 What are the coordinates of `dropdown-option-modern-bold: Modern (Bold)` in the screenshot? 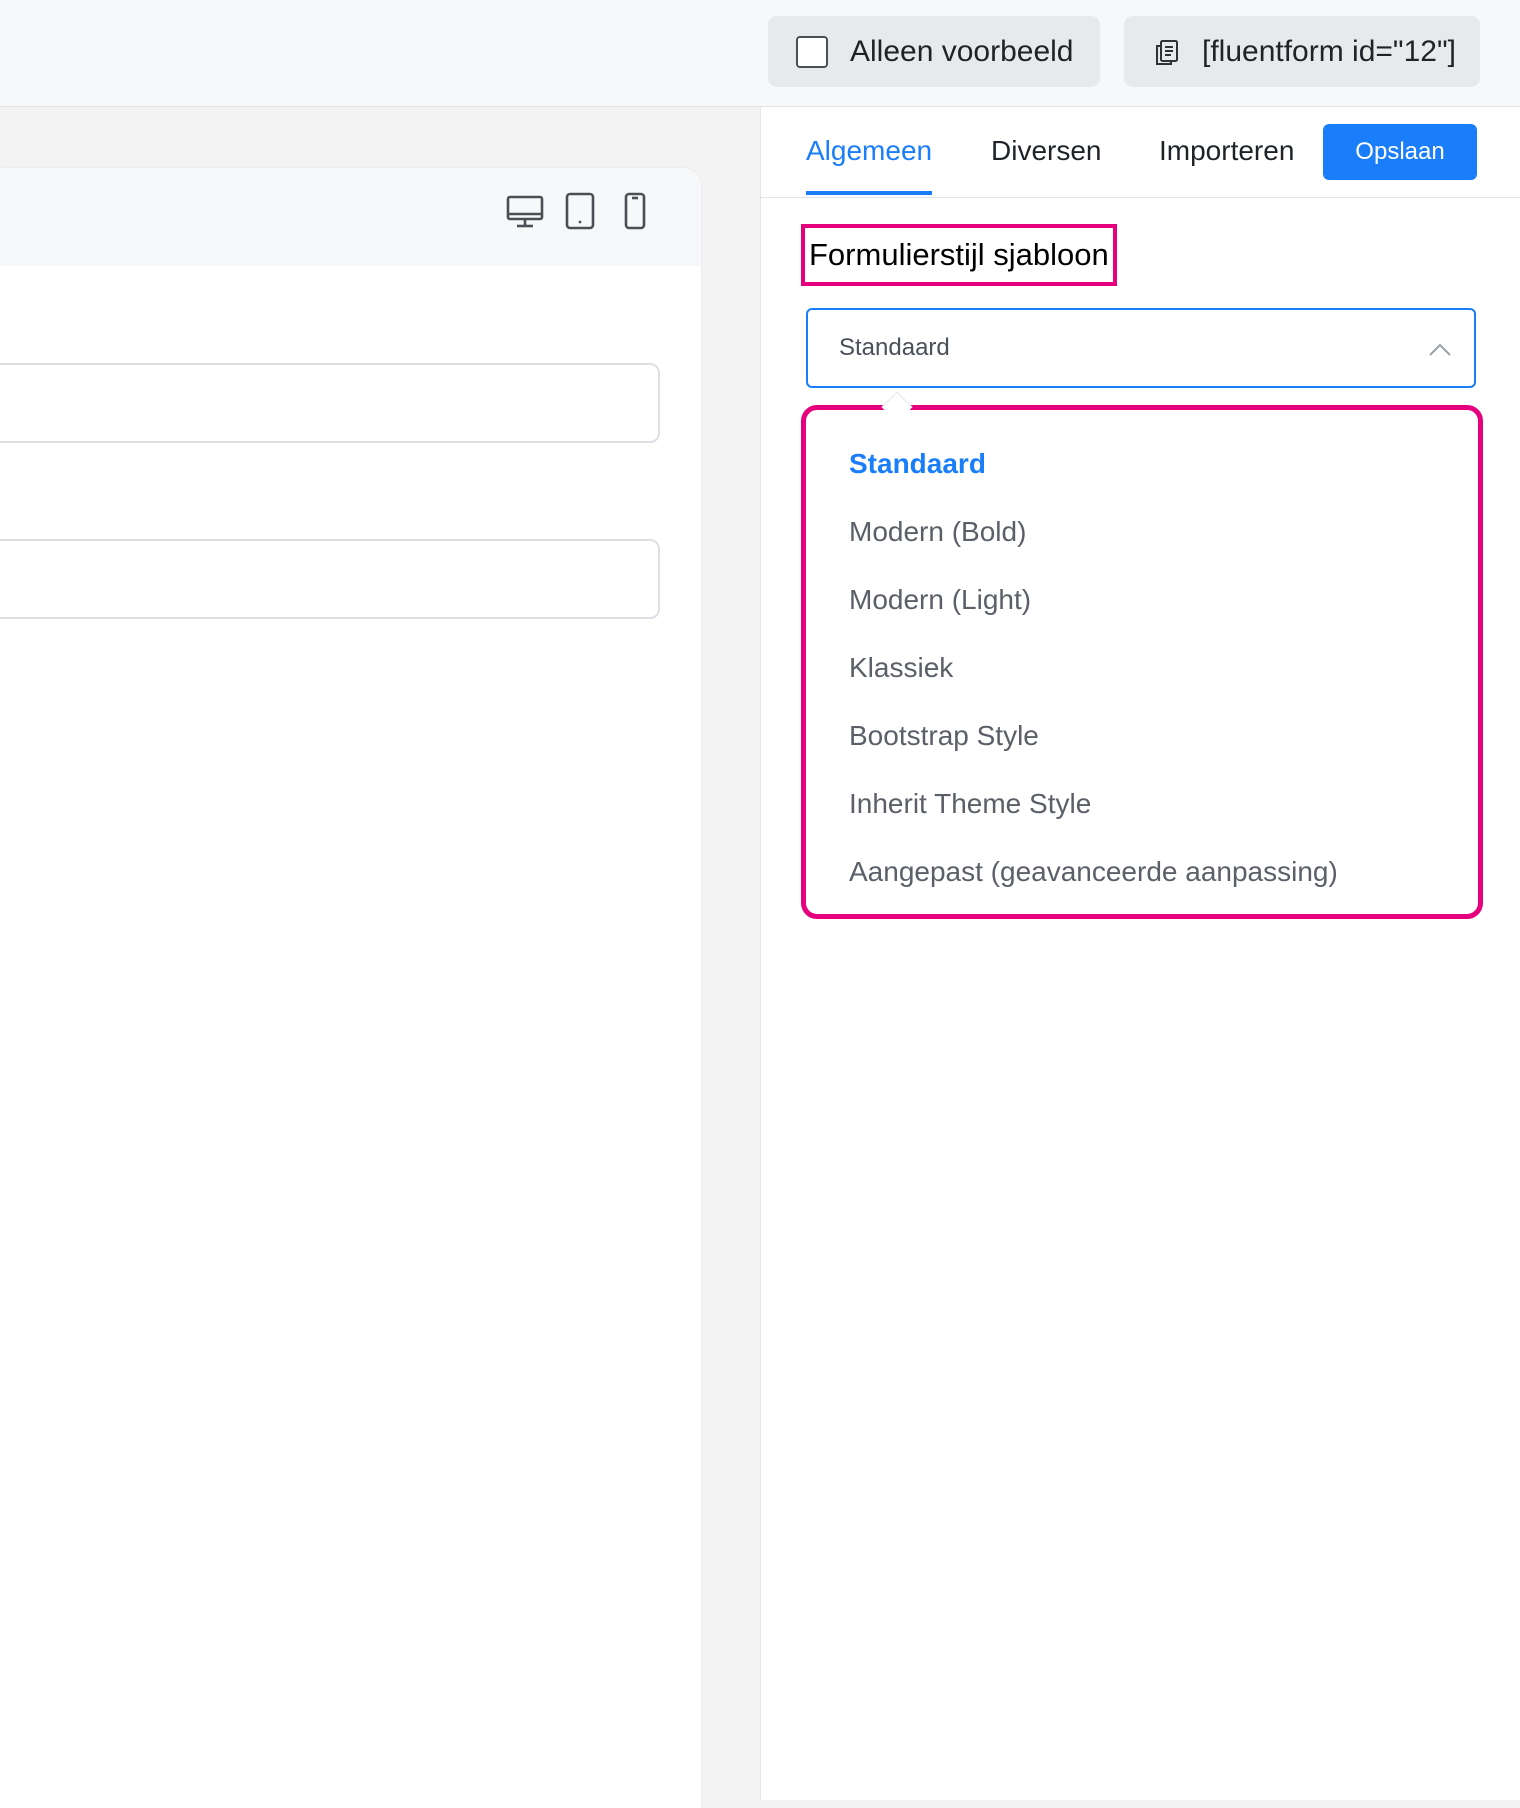 It's located at (937, 532).